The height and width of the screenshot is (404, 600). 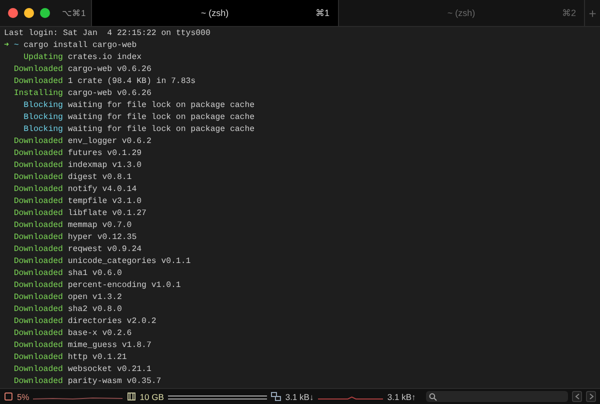 I want to click on terminal-text: 1 crate (98.4 KB) in 7.83s, so click(x=132, y=81).